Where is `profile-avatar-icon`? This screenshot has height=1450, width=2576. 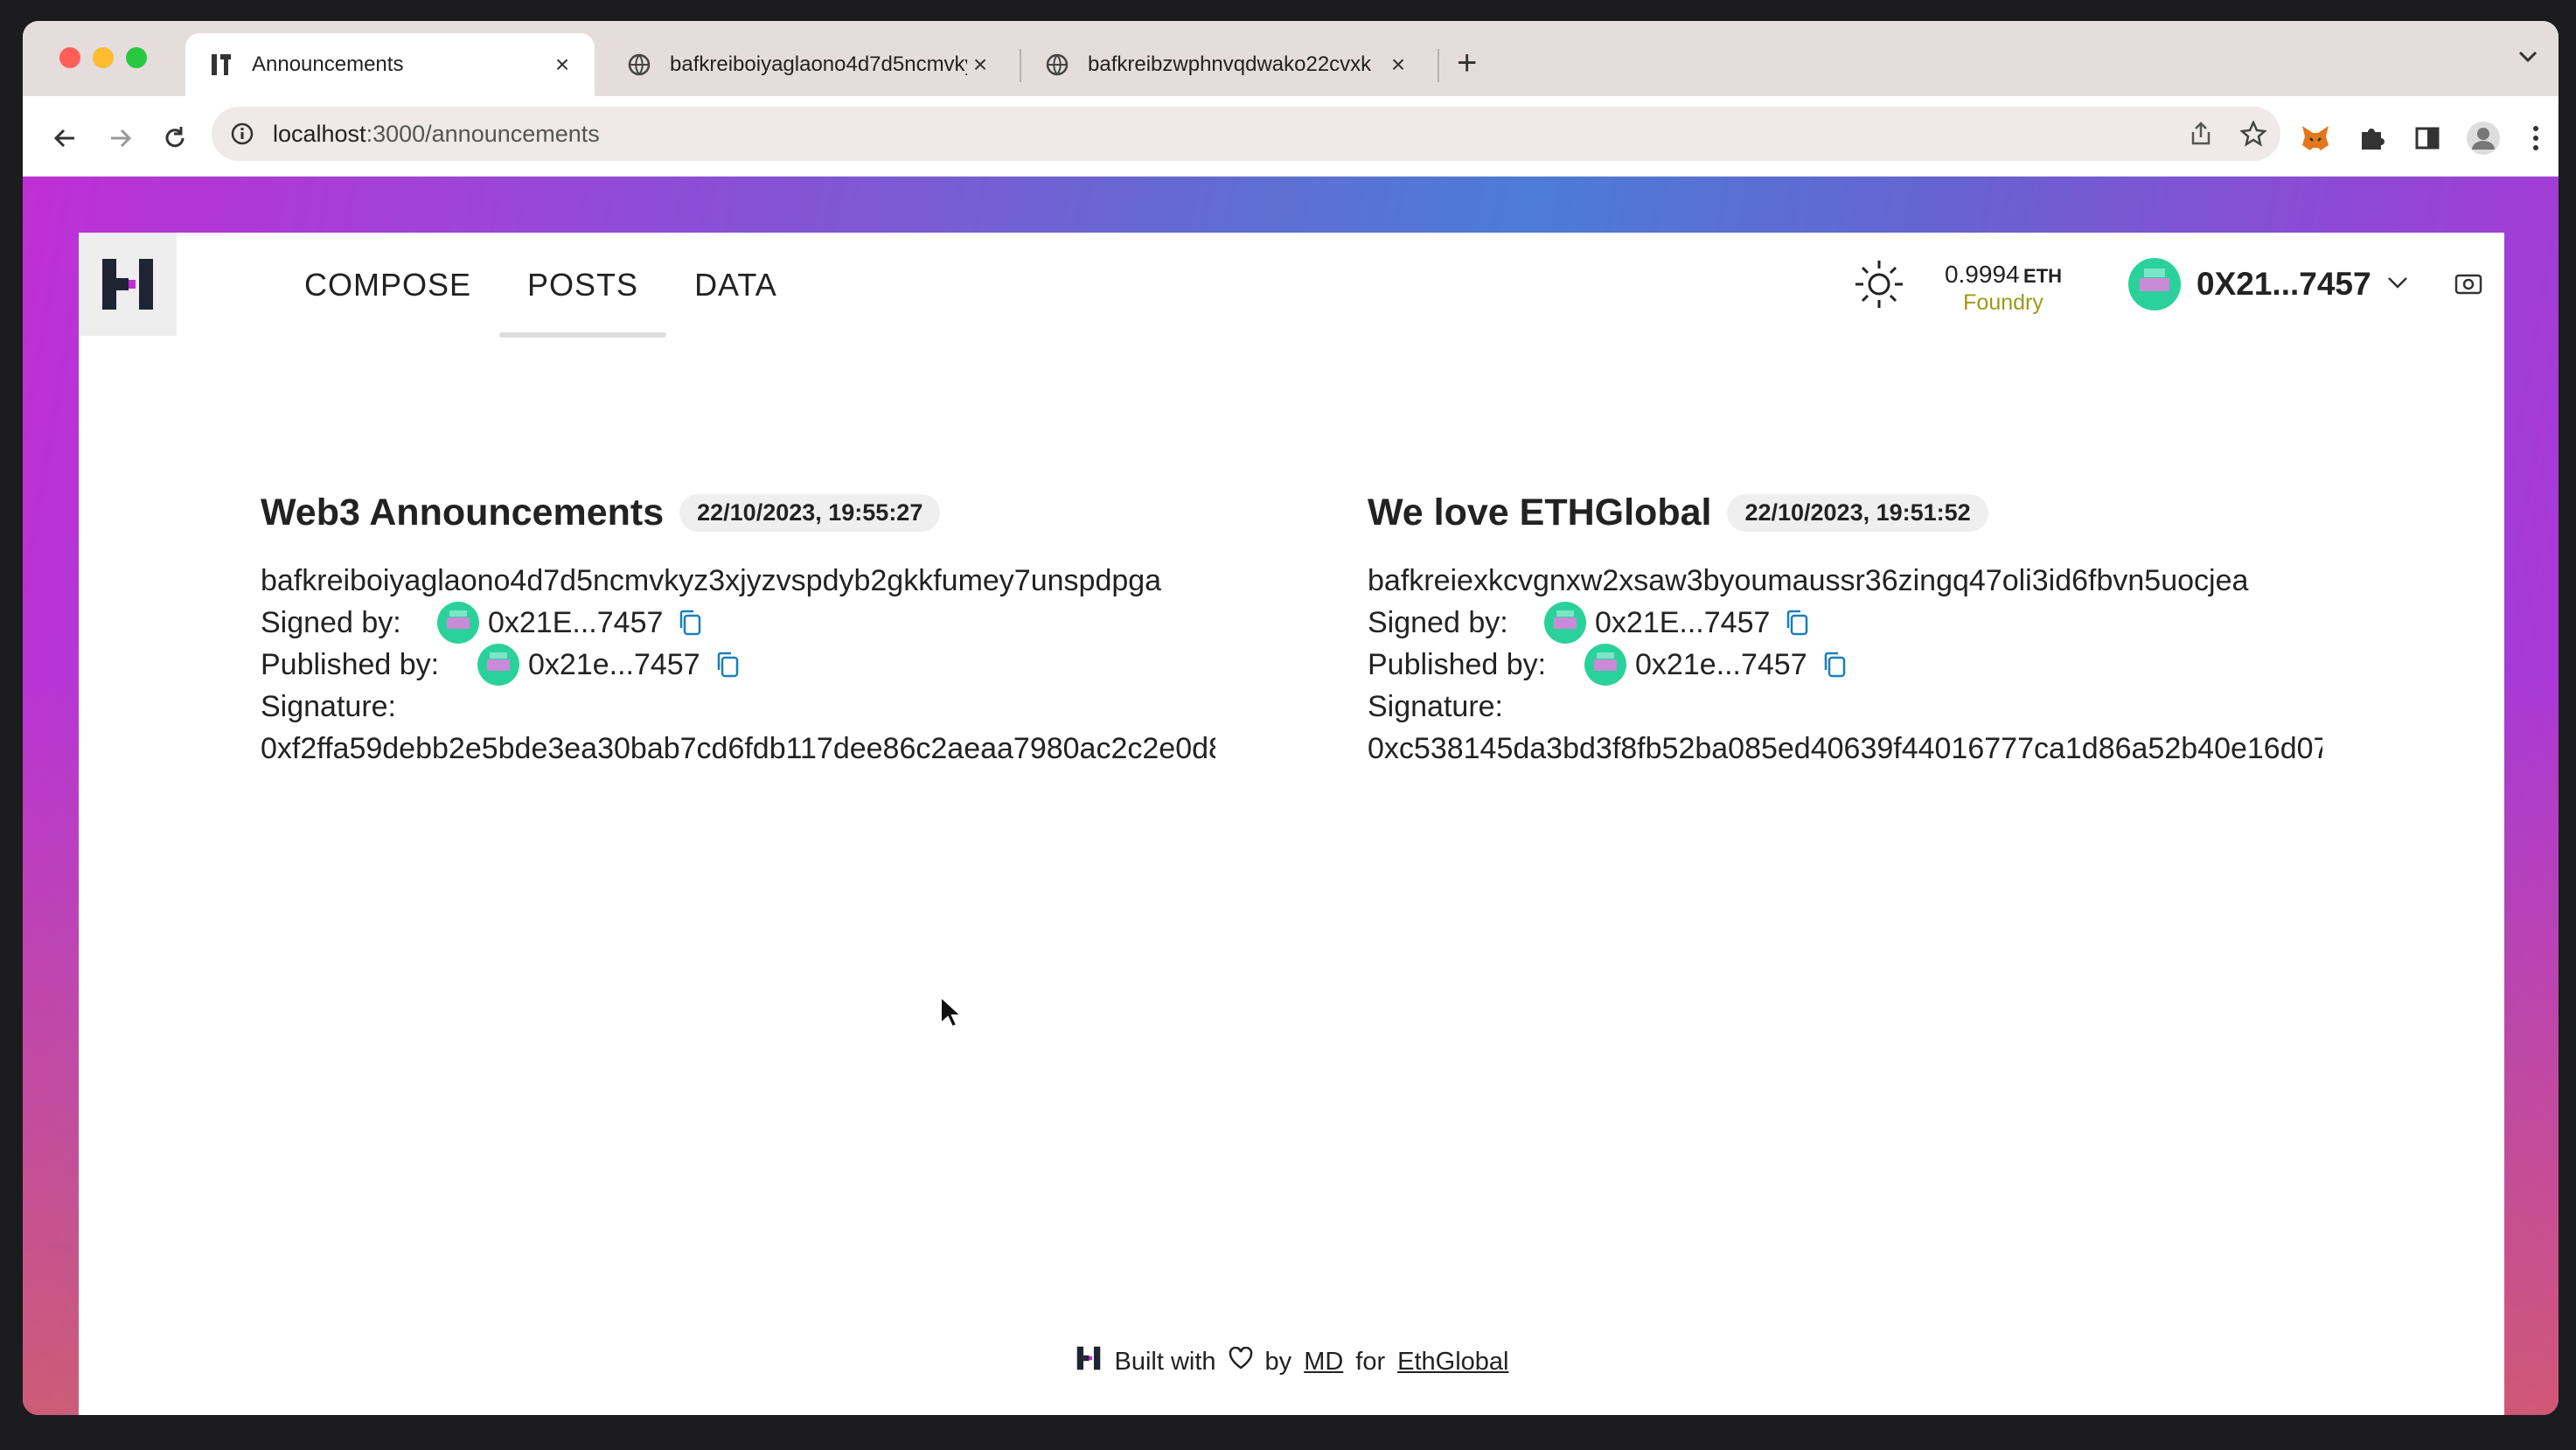
profile-avatar-icon is located at coordinates (2483, 138).